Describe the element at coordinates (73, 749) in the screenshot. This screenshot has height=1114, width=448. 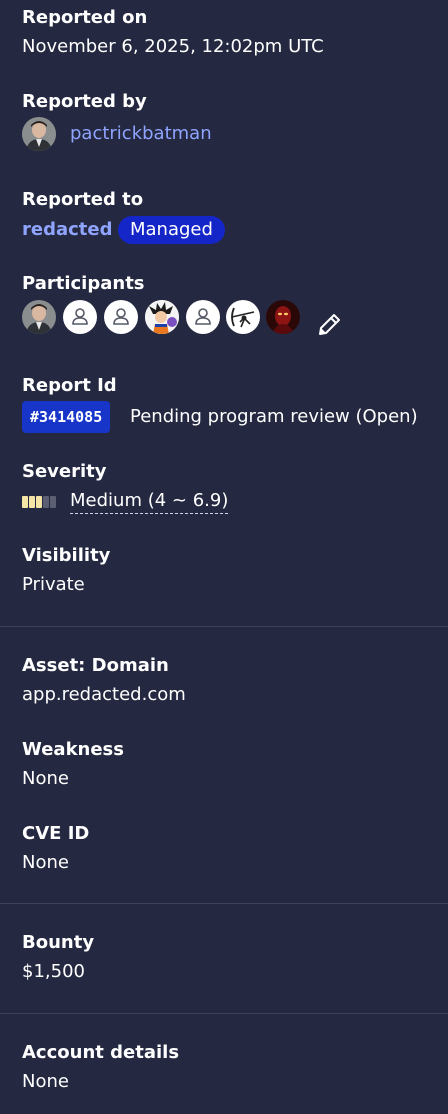
I see `weakness-label: Weakness` at that location.